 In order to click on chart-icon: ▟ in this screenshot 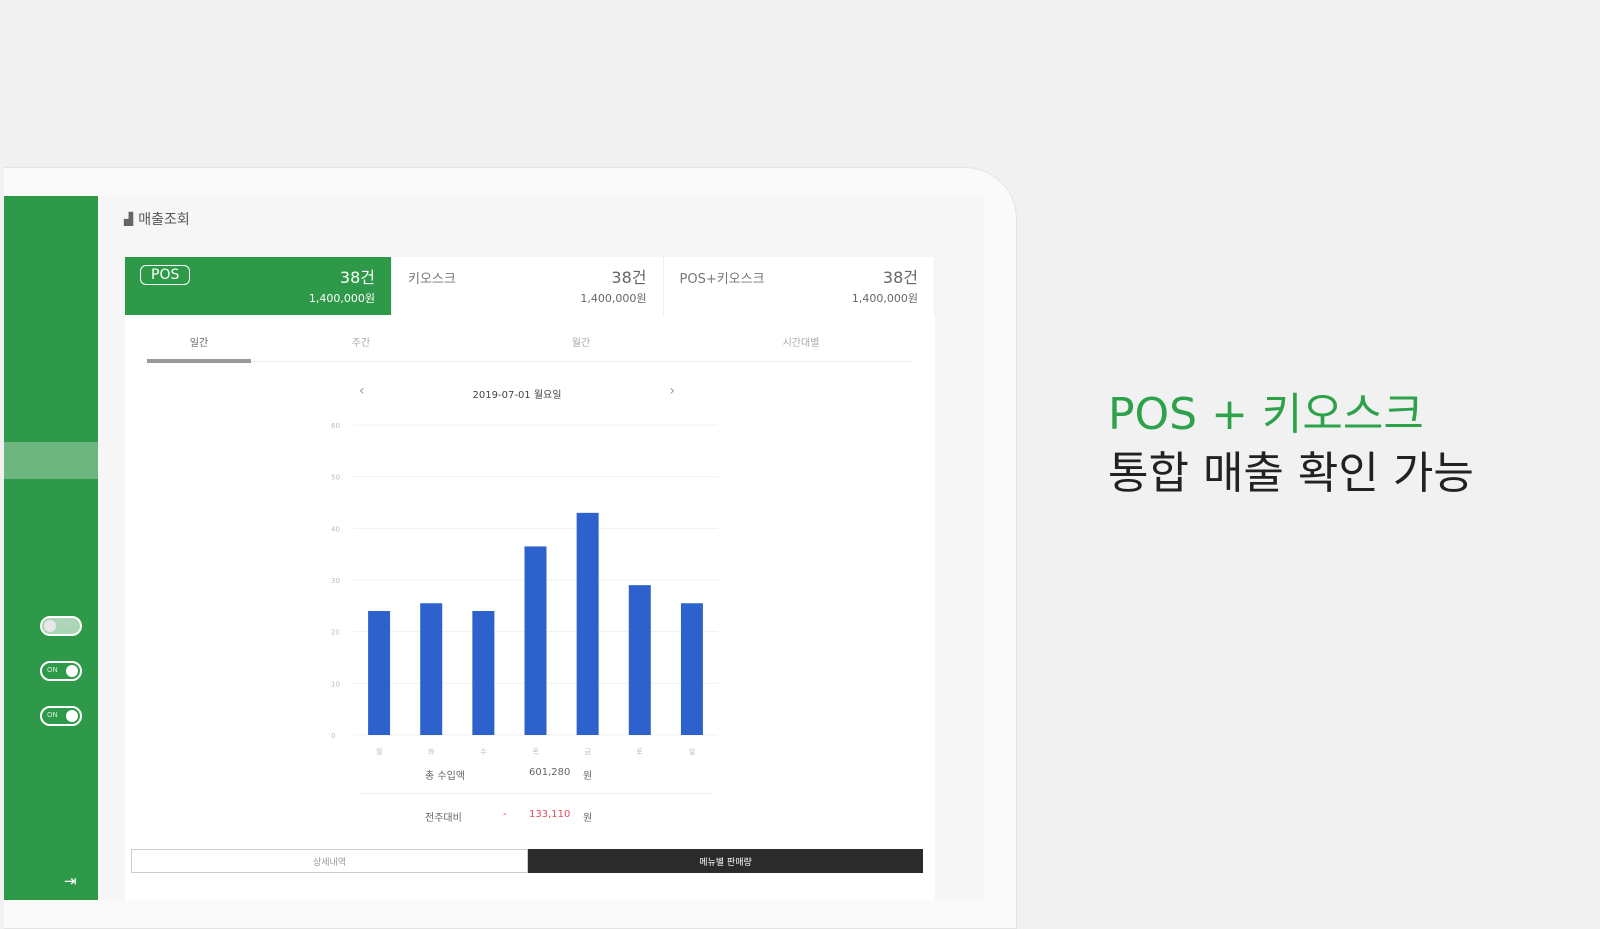, I will do `click(129, 219)`.